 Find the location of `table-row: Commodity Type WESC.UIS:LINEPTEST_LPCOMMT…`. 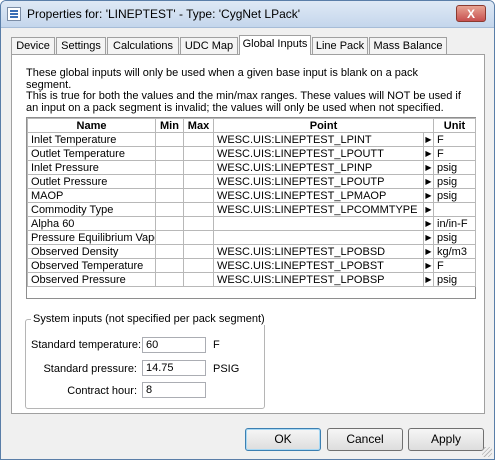

table-row: Commodity Type WESC.UIS:LINEPTEST_LPCOMMT… is located at coordinates (251, 209).